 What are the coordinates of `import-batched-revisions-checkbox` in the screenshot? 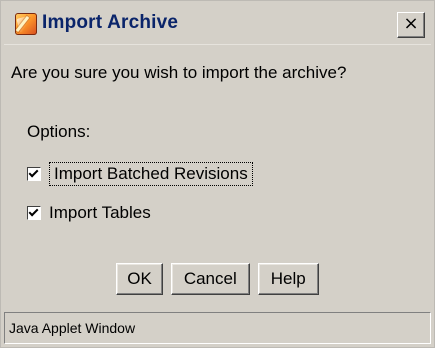 It's located at (34, 174).